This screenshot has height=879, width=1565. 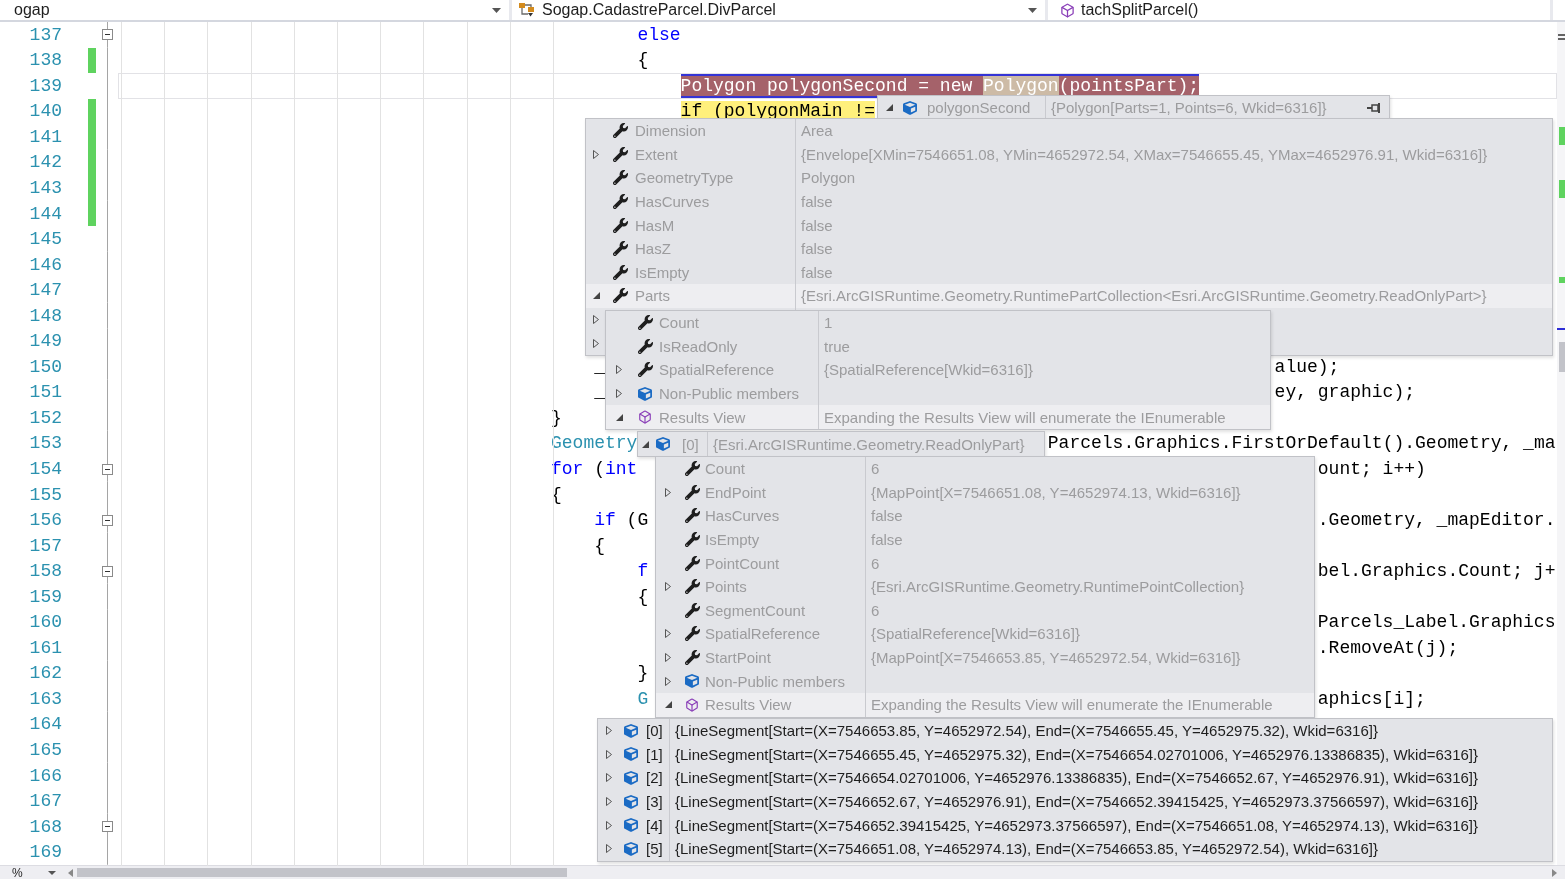 I want to click on line-number: 152, so click(x=45, y=417).